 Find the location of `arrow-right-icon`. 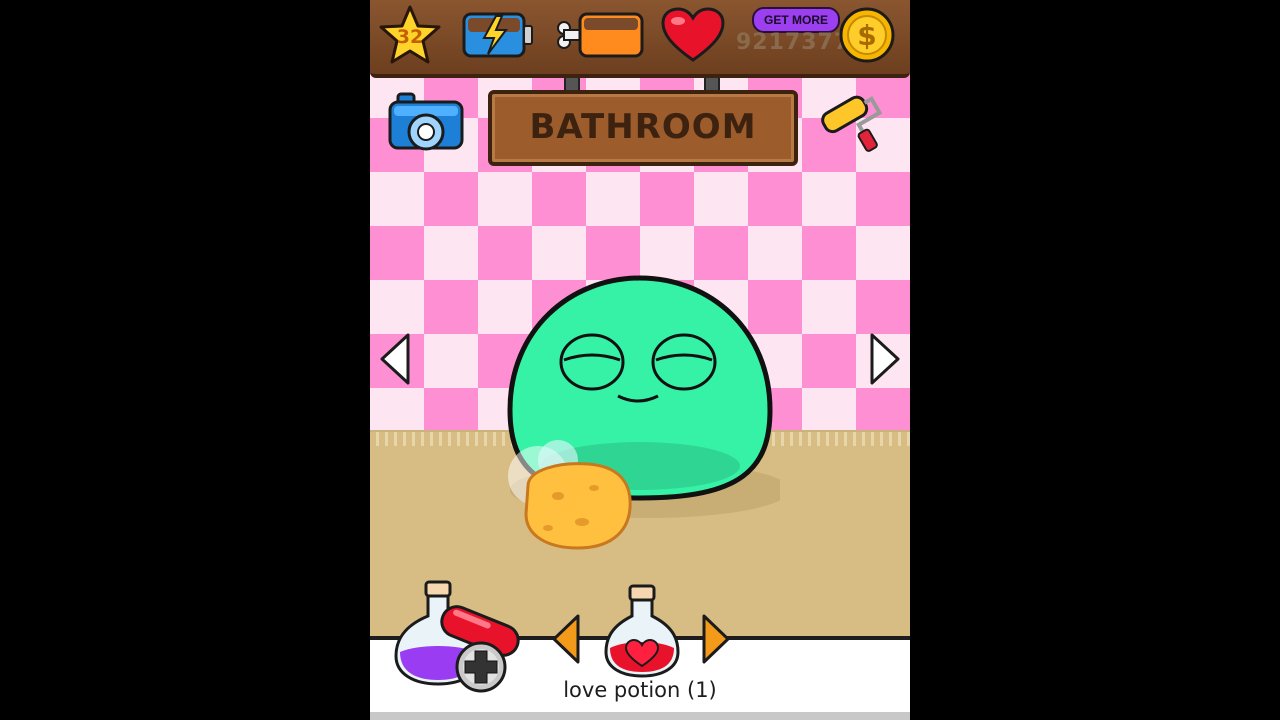

arrow-right-icon is located at coordinates (885, 359).